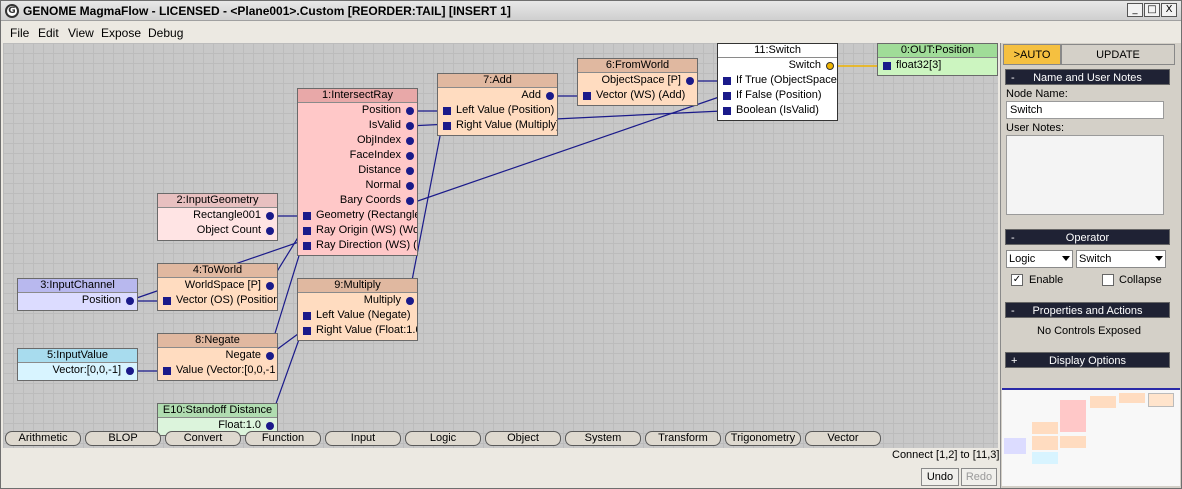 This screenshot has width=1182, height=489. What do you see at coordinates (43, 438) in the screenshot?
I see `tab-arithmetic: Arithmetic` at bounding box center [43, 438].